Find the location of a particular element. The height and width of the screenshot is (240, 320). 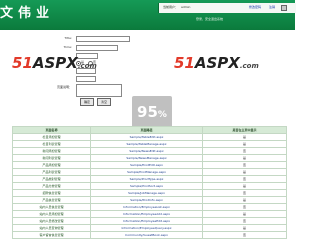

time-input is located at coordinates (97, 48).